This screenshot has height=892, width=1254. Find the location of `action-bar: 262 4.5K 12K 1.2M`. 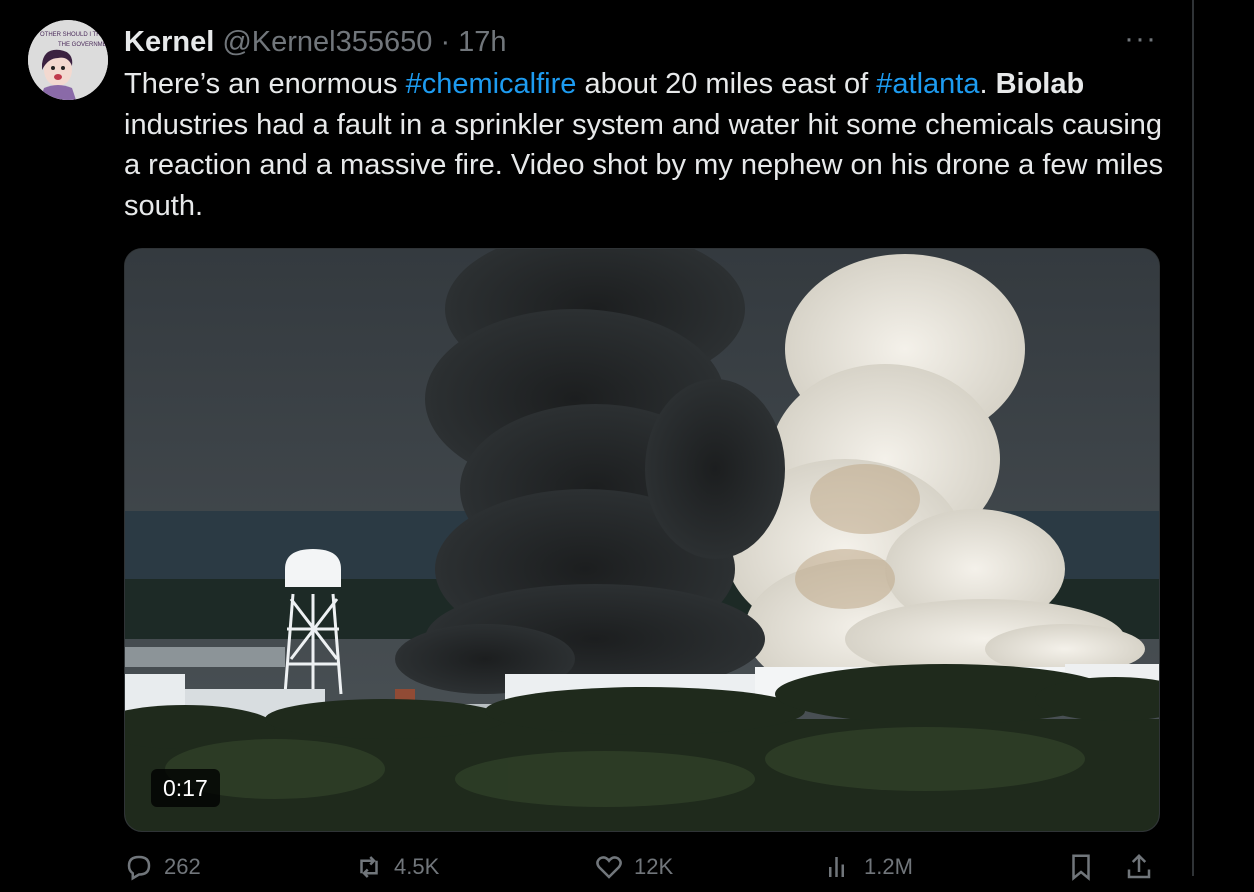

action-bar: 262 4.5K 12K 1.2M is located at coordinates (641, 872).